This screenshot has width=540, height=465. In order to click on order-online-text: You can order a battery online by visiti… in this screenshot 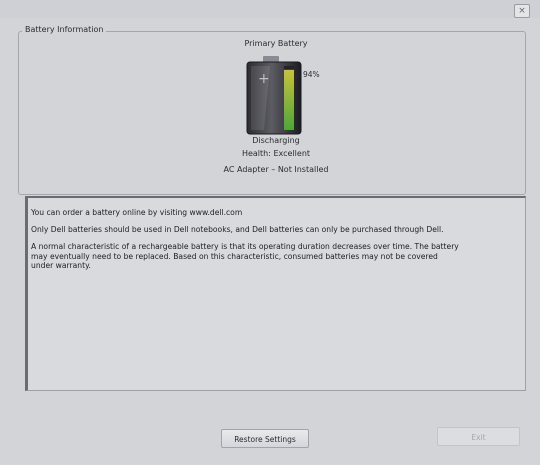, I will do `click(137, 212)`.